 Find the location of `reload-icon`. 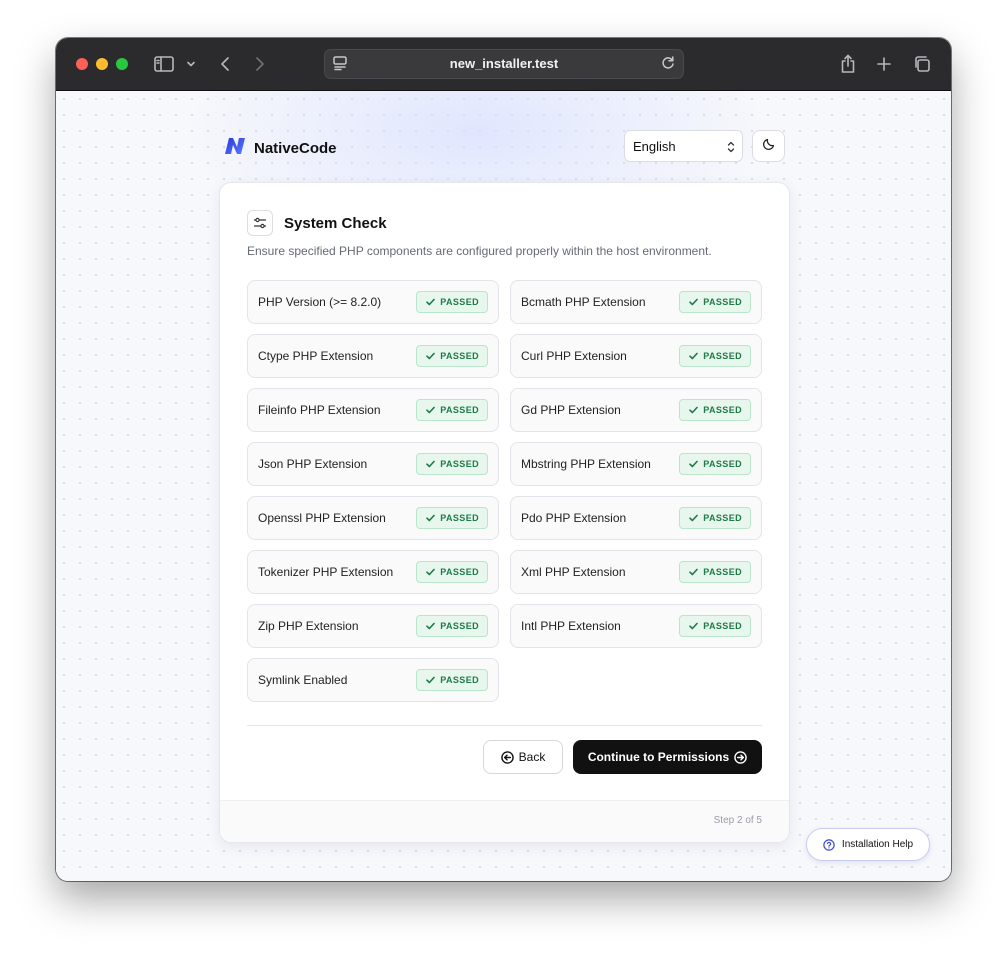

reload-icon is located at coordinates (668, 63).